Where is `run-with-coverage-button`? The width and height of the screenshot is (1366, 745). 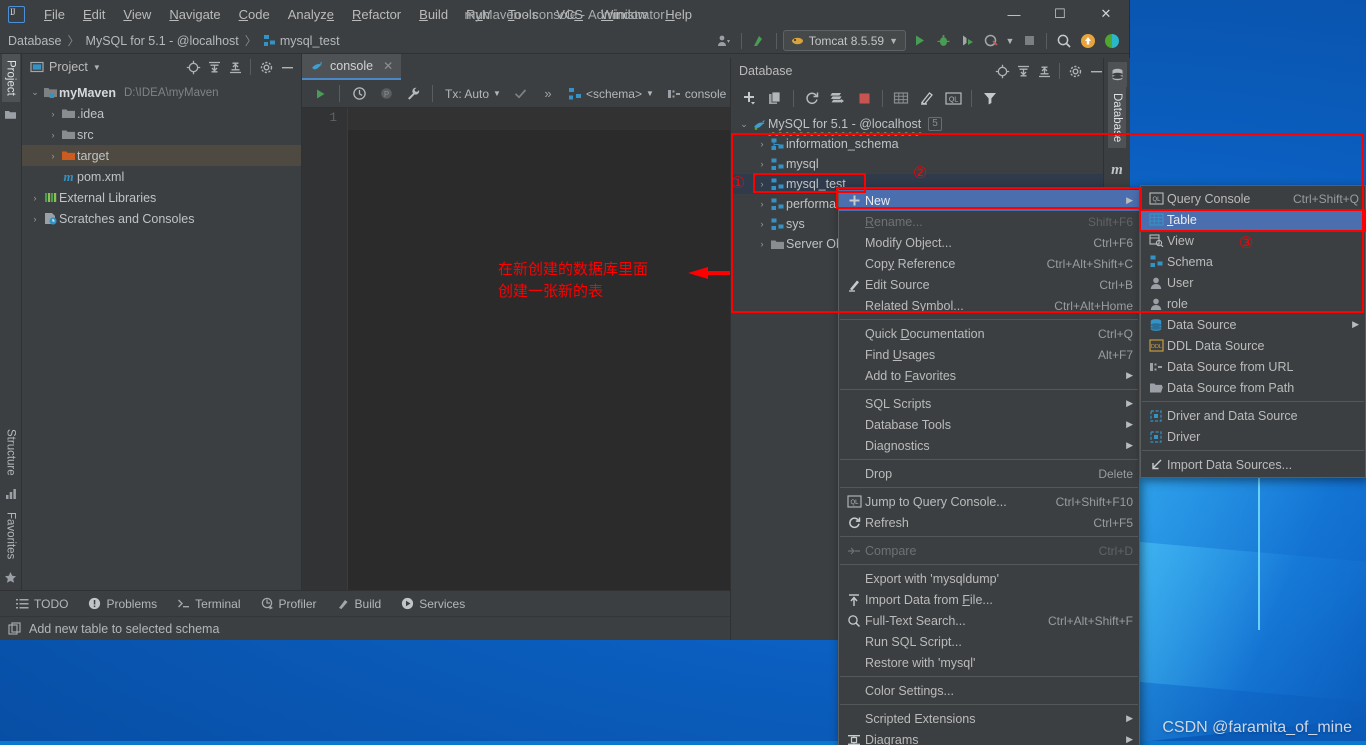 run-with-coverage-button is located at coordinates (967, 41).